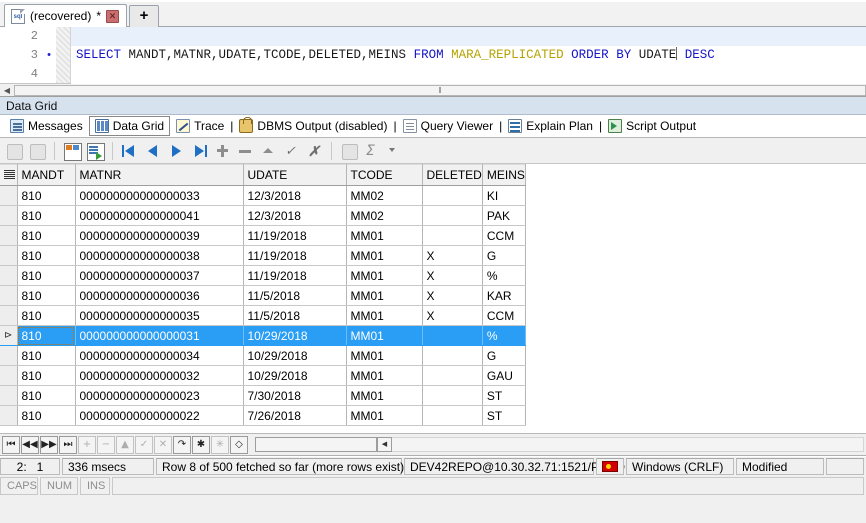 This screenshot has width=866, height=523. I want to click on scroll-left-arrow-icon: ◀, so click(7, 90).